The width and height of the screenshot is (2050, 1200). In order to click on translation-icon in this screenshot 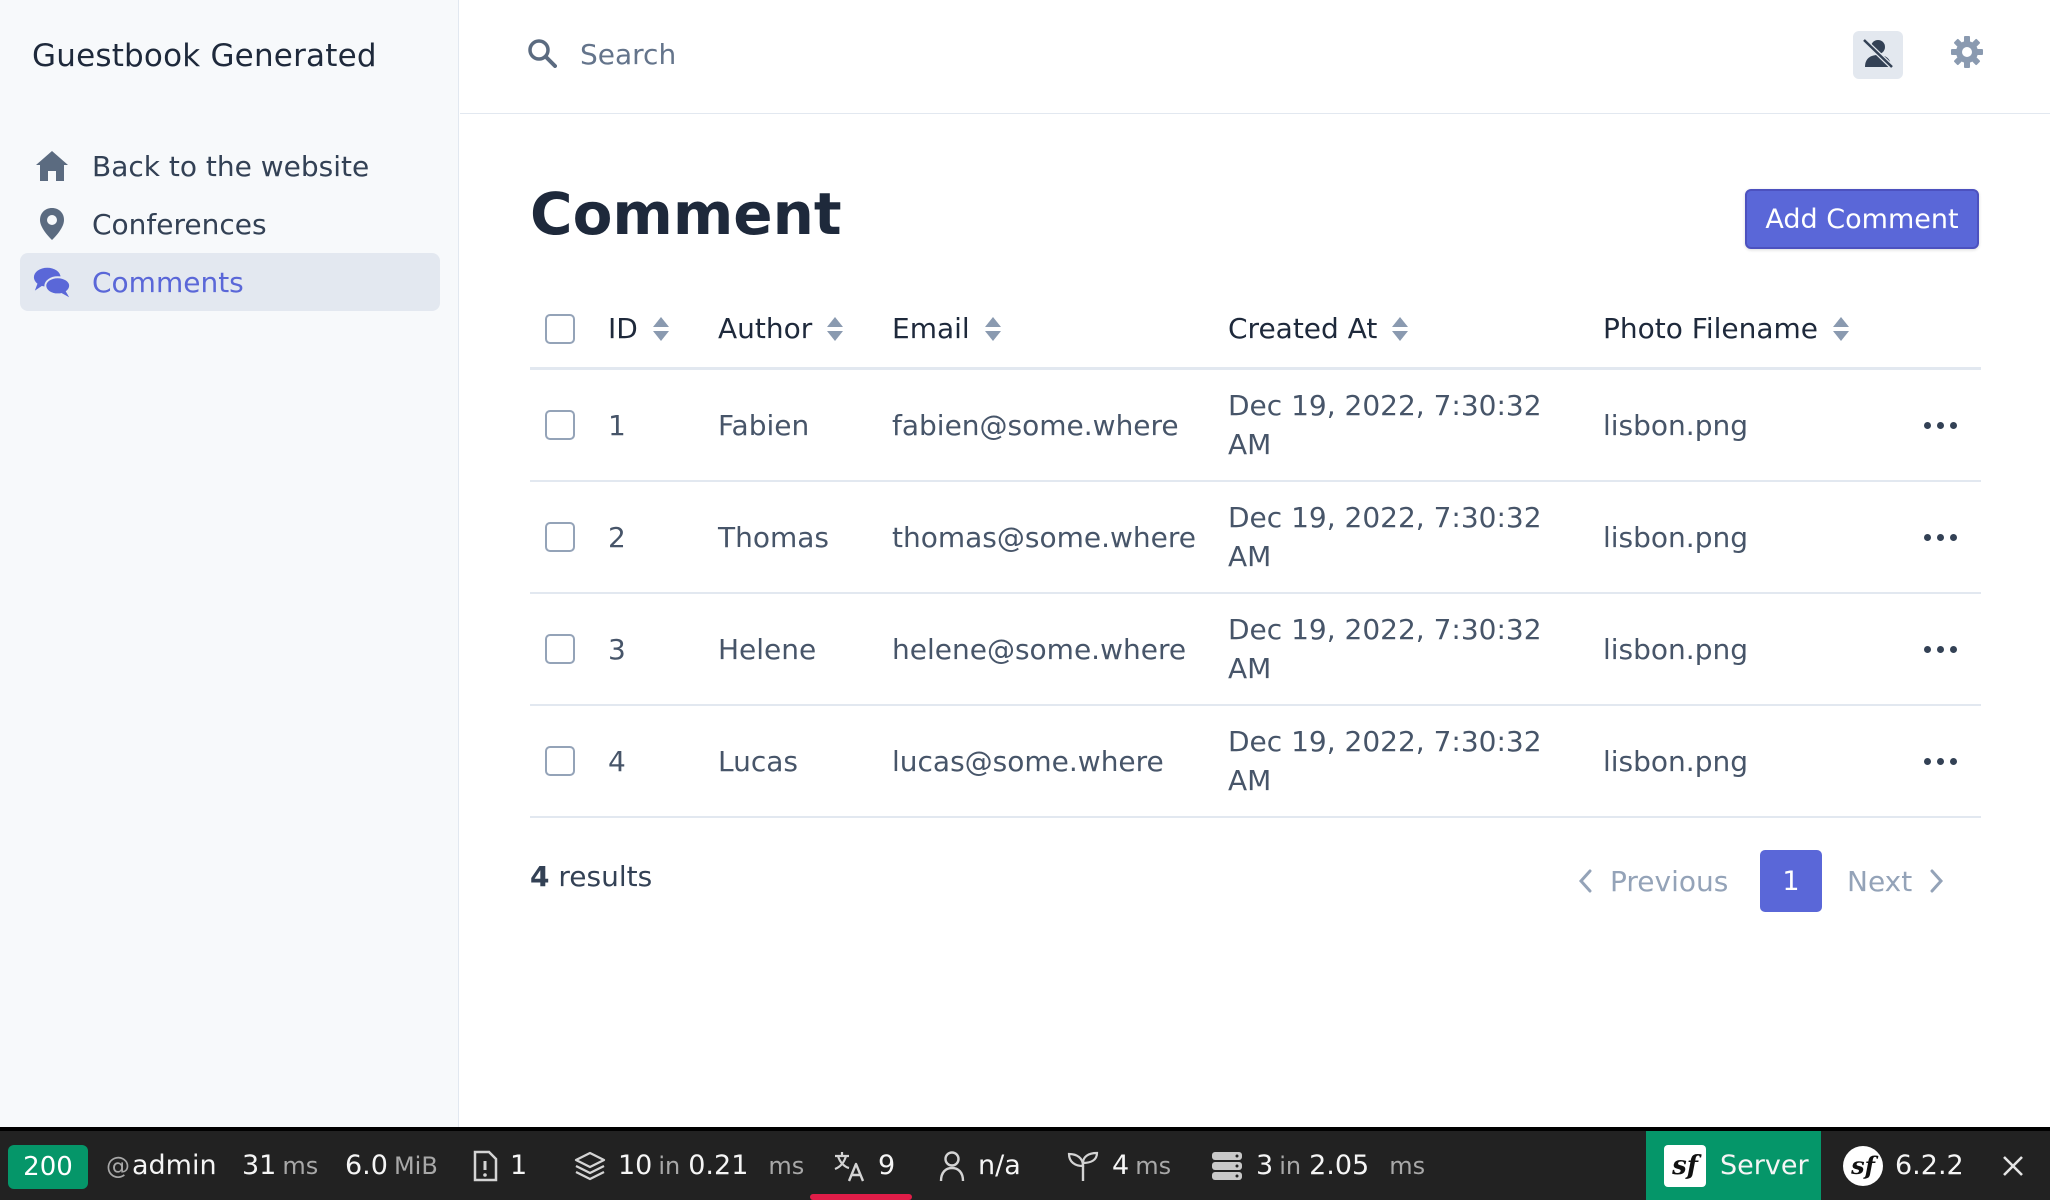, I will do `click(849, 1166)`.